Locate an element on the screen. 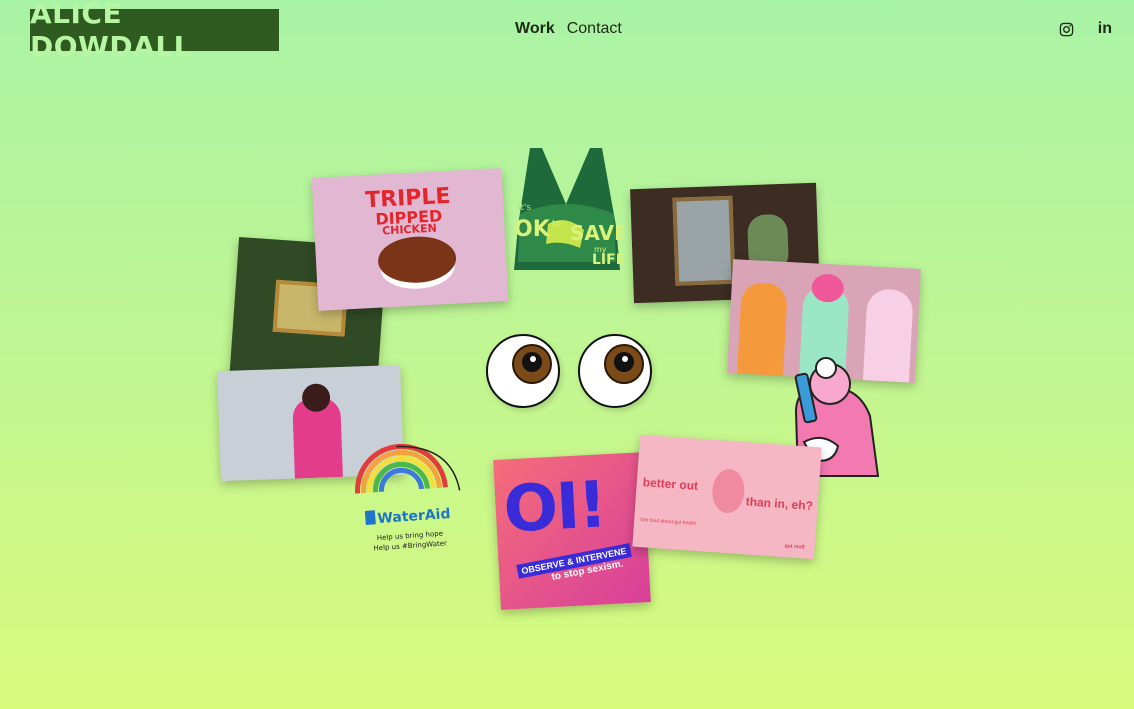  main-nav: Work Contact is located at coordinates (568, 29).